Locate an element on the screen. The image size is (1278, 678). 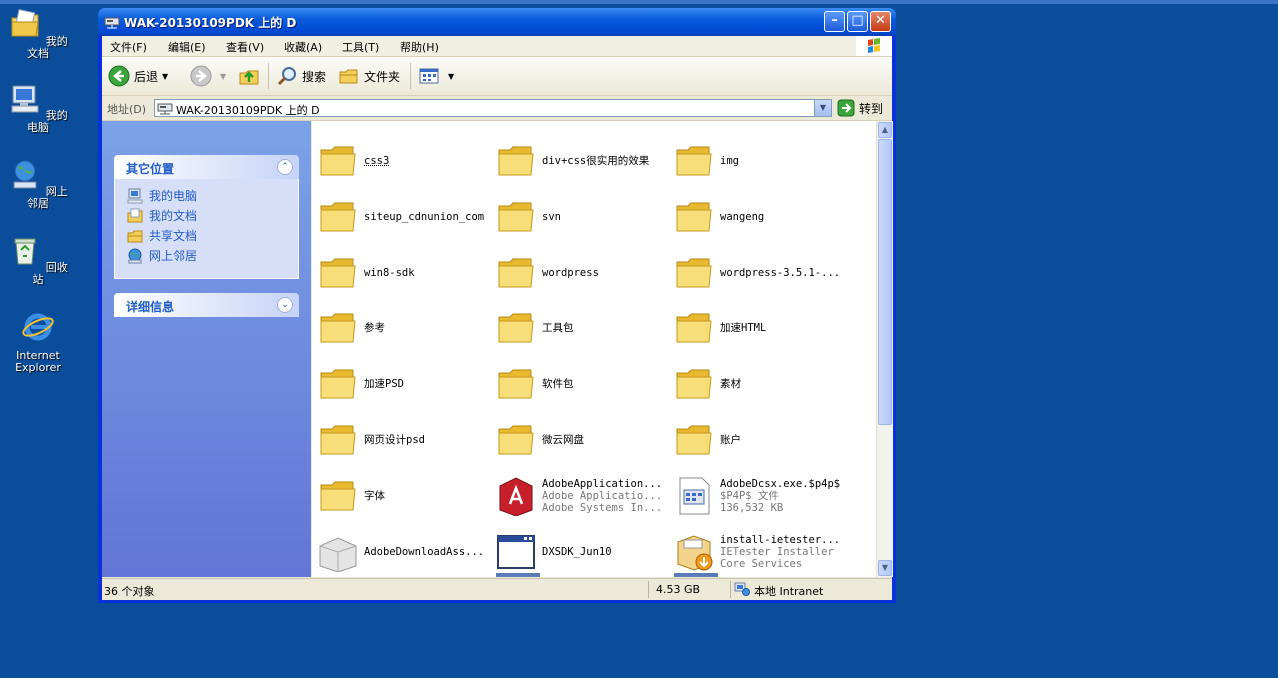
search-button: 搜索 is located at coordinates (301, 76).